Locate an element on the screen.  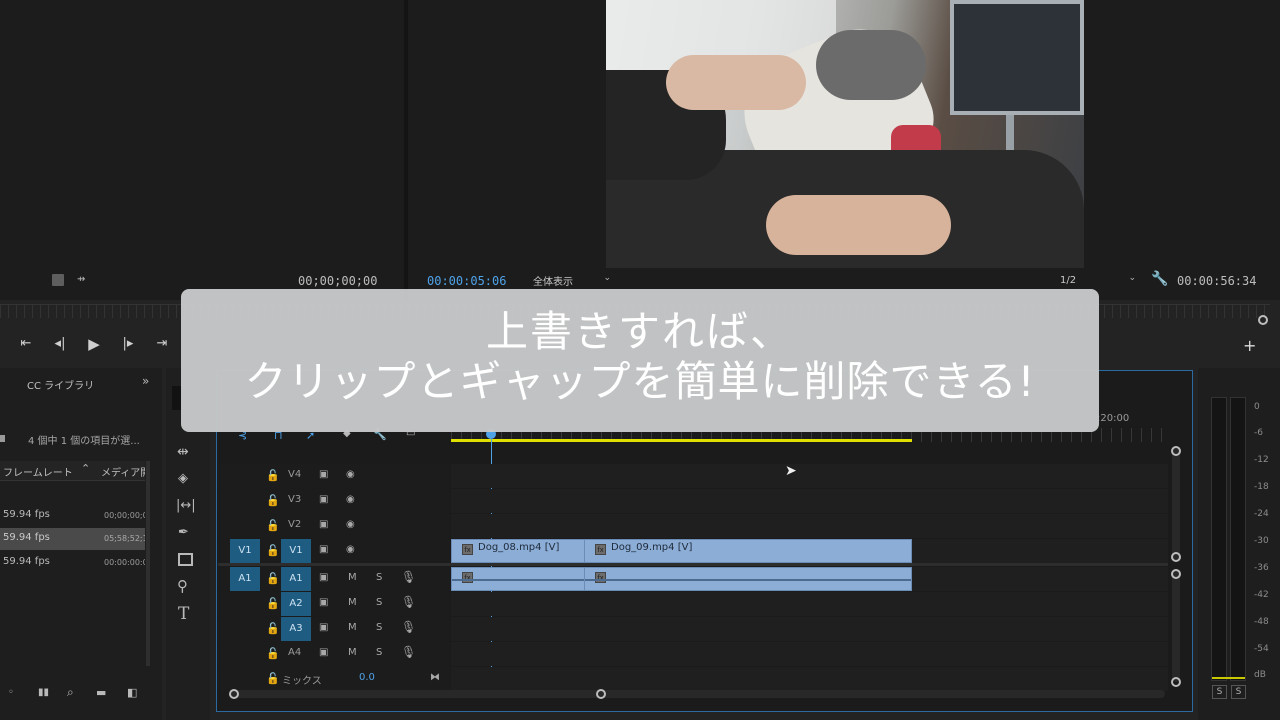
ripple-edit-tool-icon: ⇹ is located at coordinates (183, 452).